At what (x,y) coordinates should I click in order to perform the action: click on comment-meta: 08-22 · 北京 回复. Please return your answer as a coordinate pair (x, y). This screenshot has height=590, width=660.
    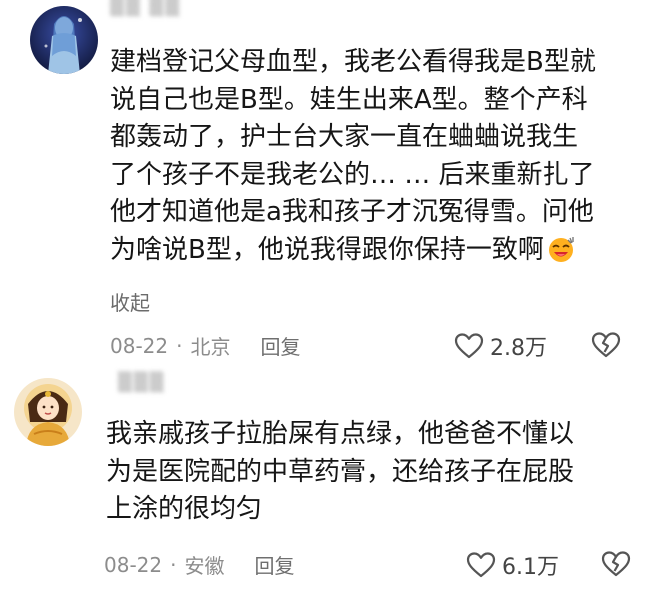
    Looking at the image, I should click on (205, 345).